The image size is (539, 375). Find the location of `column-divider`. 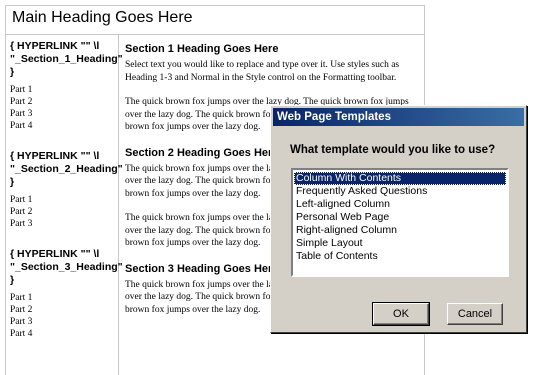

column-divider is located at coordinates (118, 204).